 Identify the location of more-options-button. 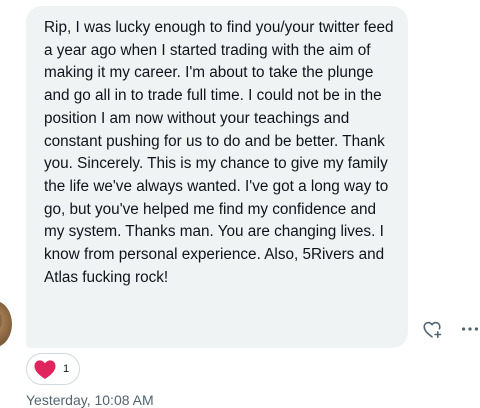
(469, 329).